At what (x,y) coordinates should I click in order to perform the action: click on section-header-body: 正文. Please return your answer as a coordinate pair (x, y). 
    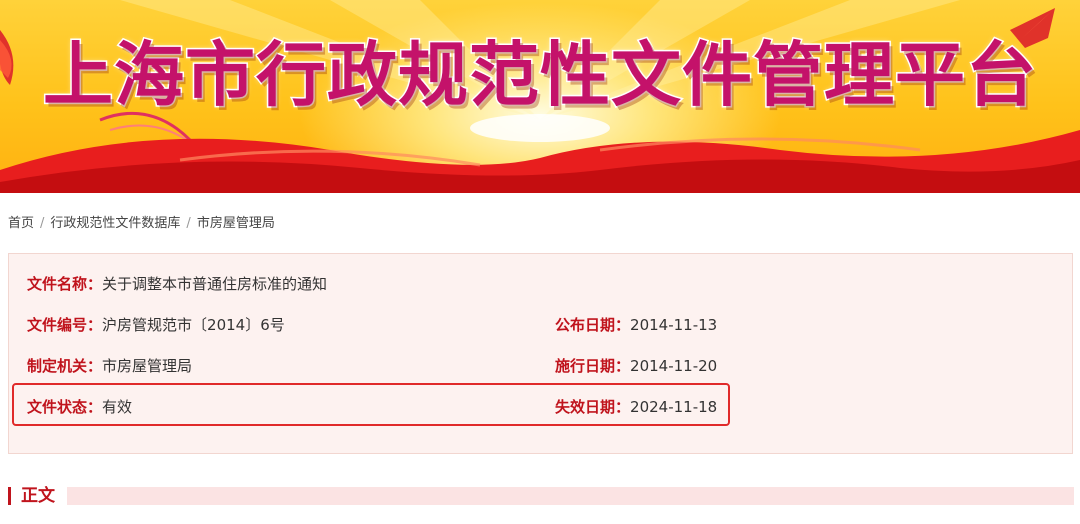
    Looking at the image, I should click on (541, 496).